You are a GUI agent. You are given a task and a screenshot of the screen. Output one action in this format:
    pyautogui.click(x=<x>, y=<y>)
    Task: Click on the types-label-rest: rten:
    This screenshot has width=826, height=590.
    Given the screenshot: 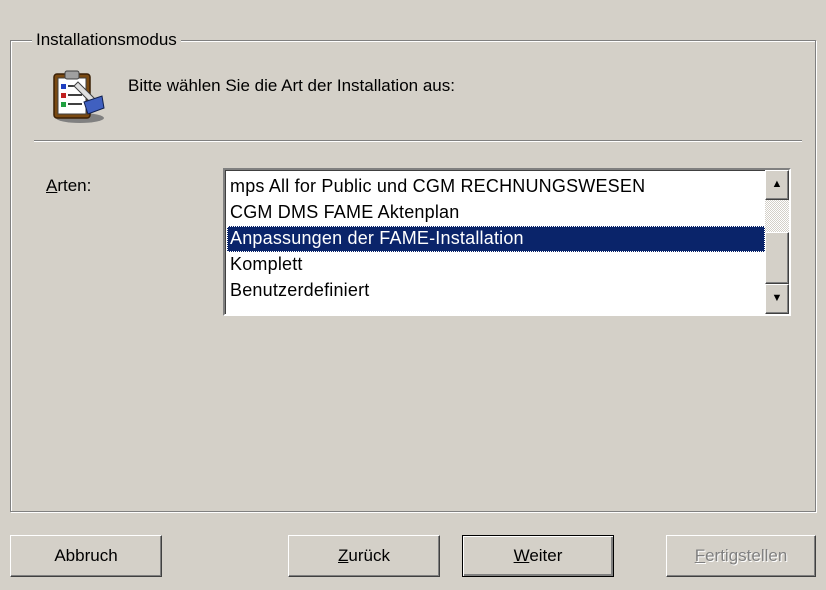 What is the action you would take?
    pyautogui.click(x=74, y=185)
    